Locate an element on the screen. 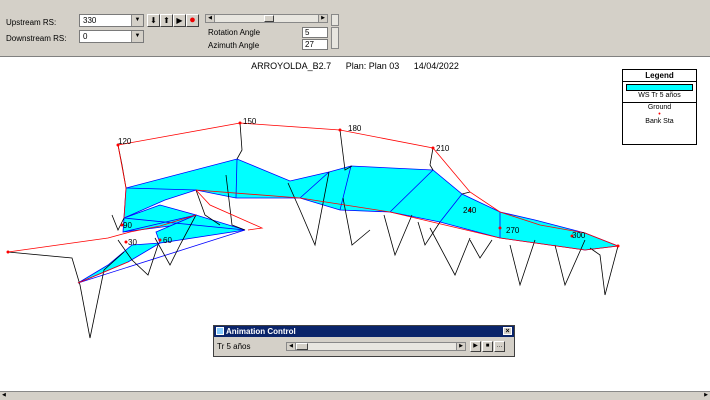 The width and height of the screenshot is (710, 400). slider-thumb is located at coordinates (302, 346).